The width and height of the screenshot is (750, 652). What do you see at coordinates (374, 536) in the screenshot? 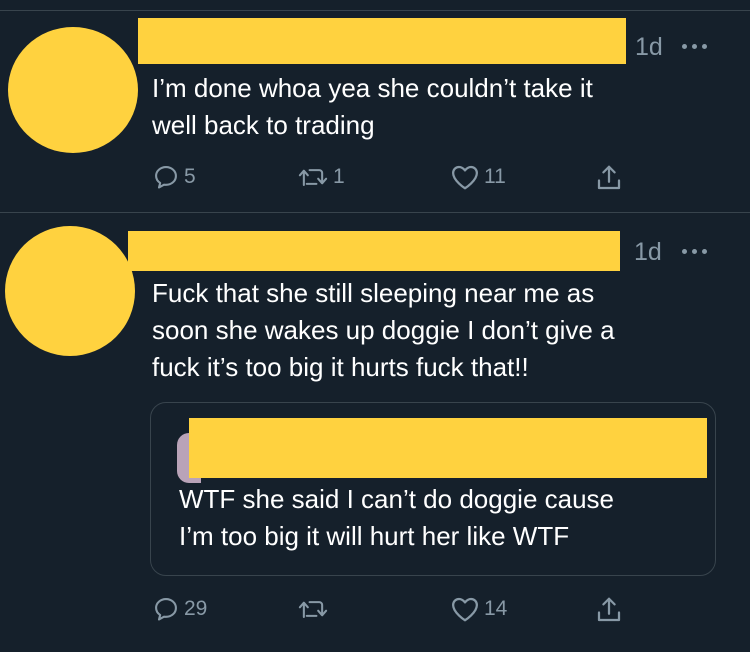
I see `quoted-text-line-2: I’m too big it will hurt her like WTF` at bounding box center [374, 536].